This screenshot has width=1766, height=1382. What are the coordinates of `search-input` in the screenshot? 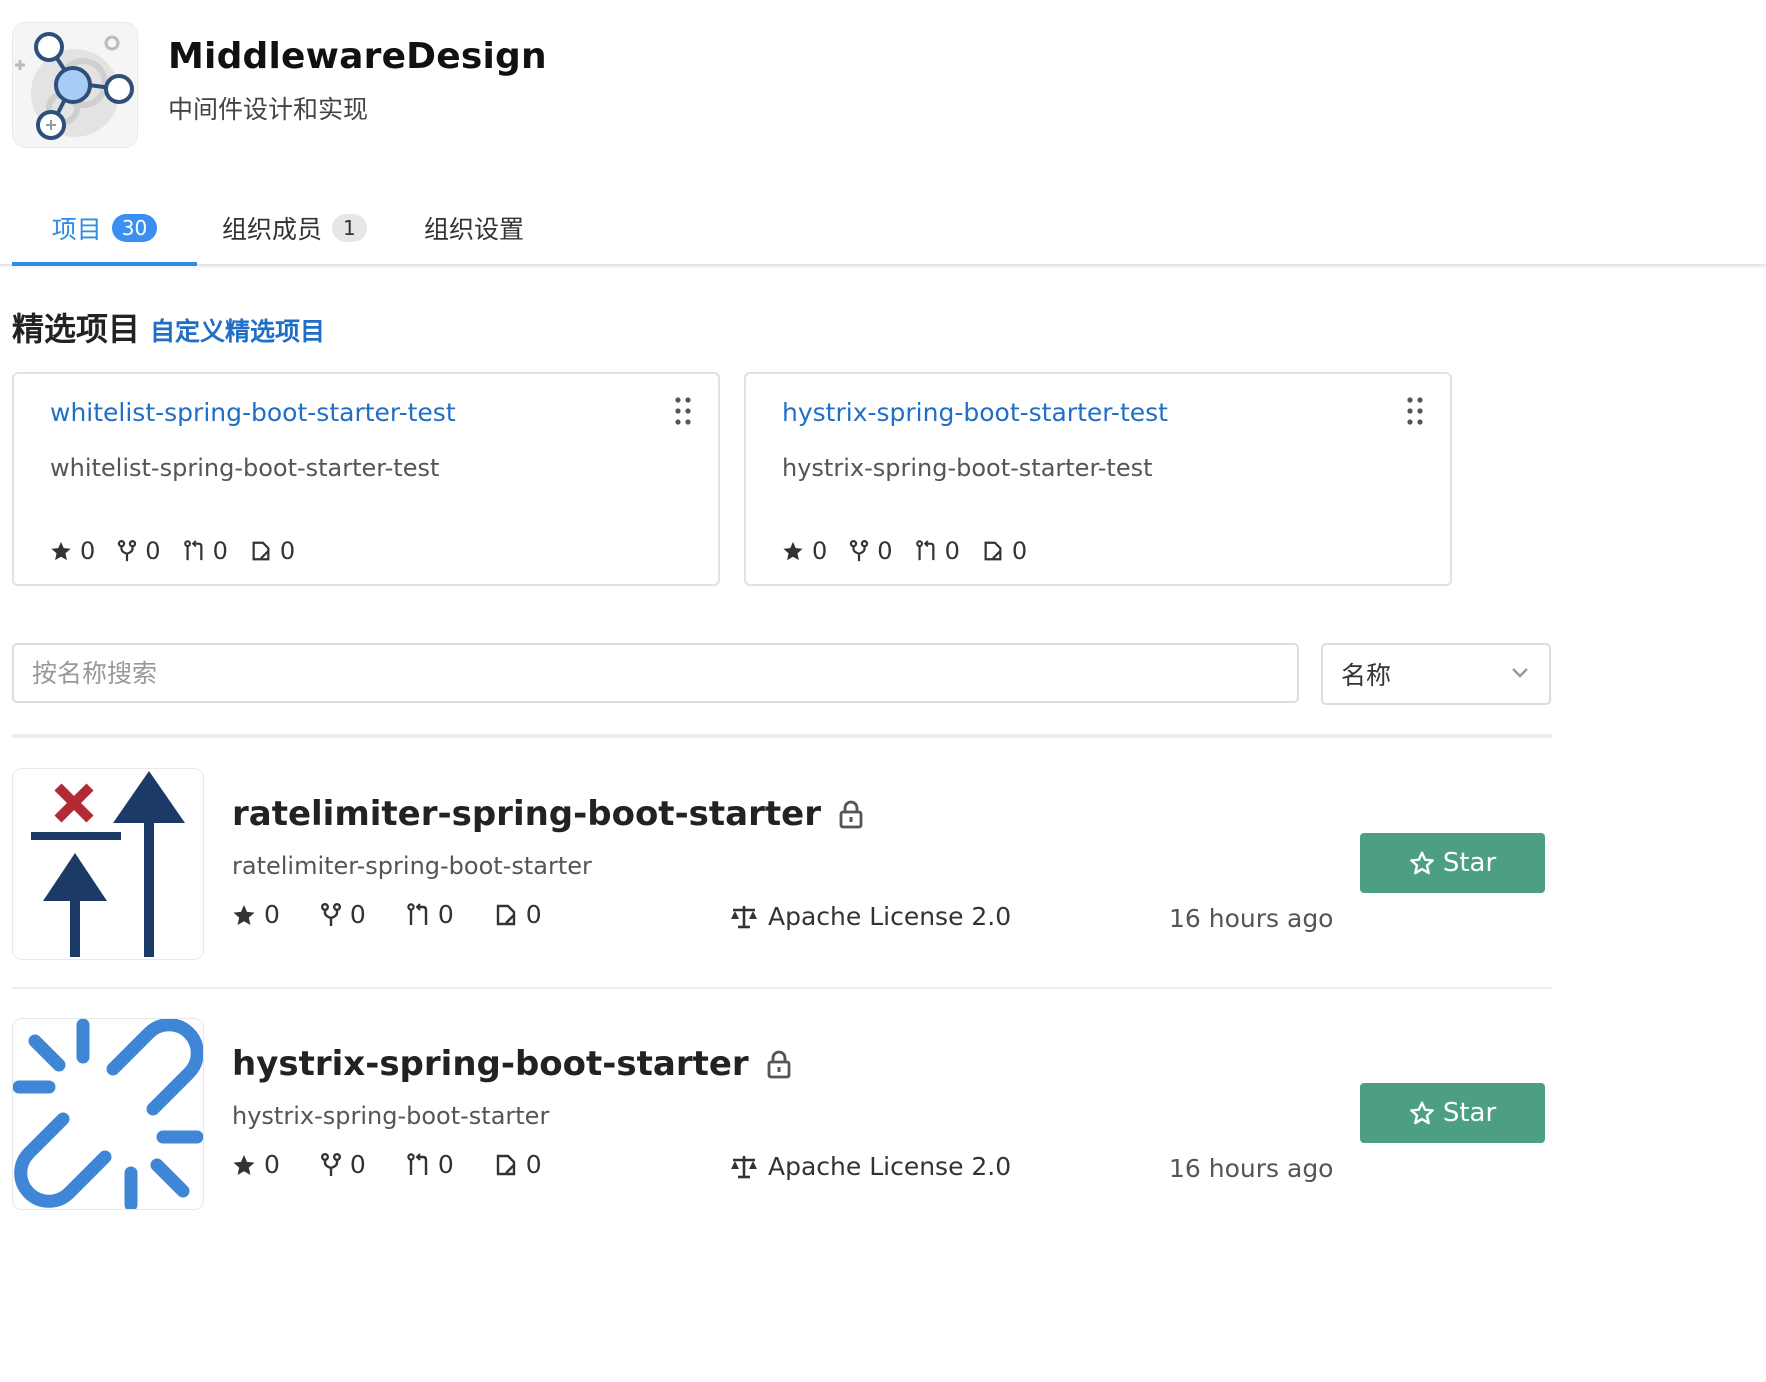 It's located at (655, 673).